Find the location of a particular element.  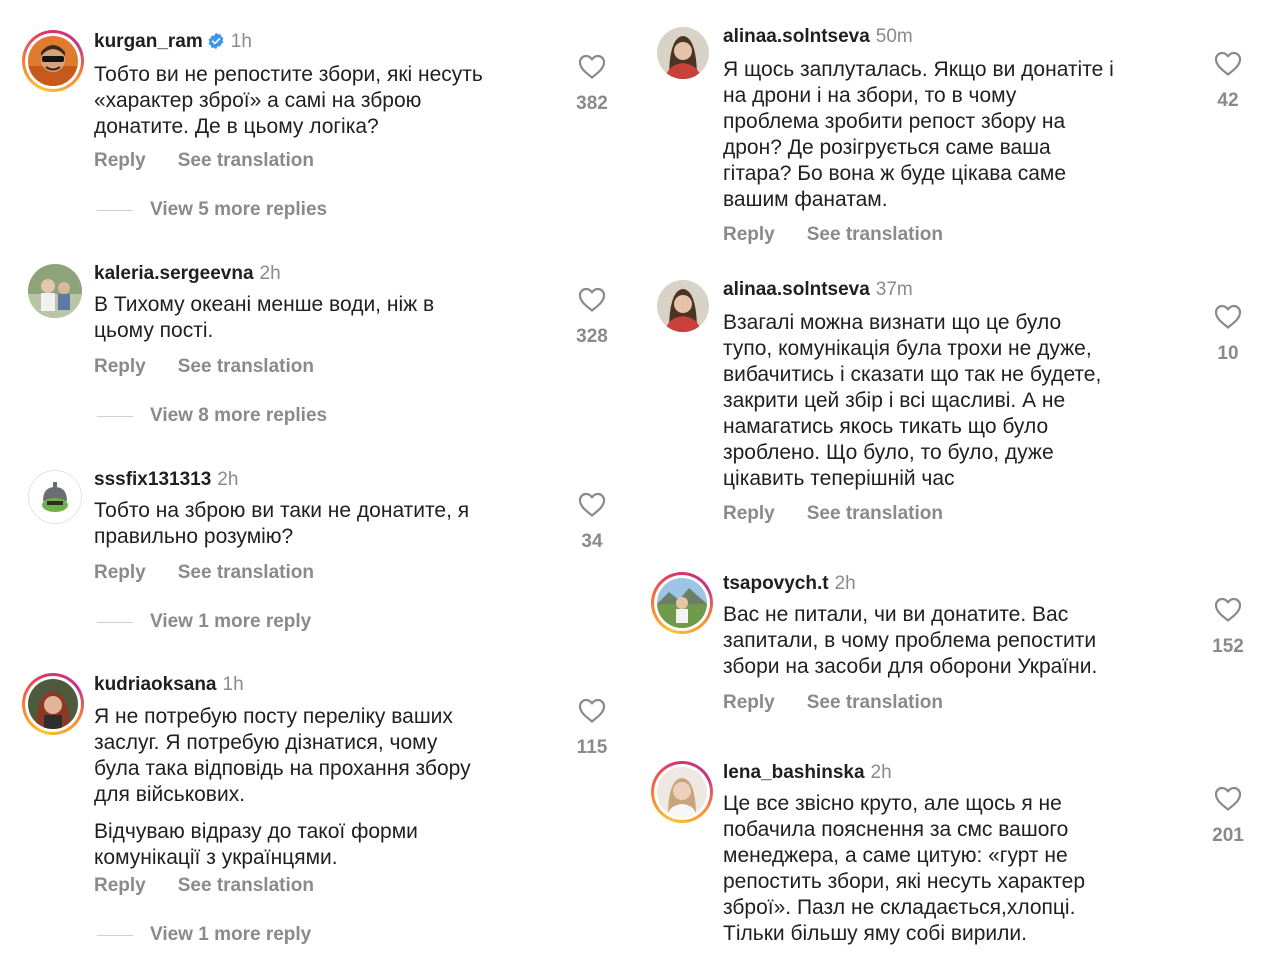

username: lena_bashinska is located at coordinates (794, 772).